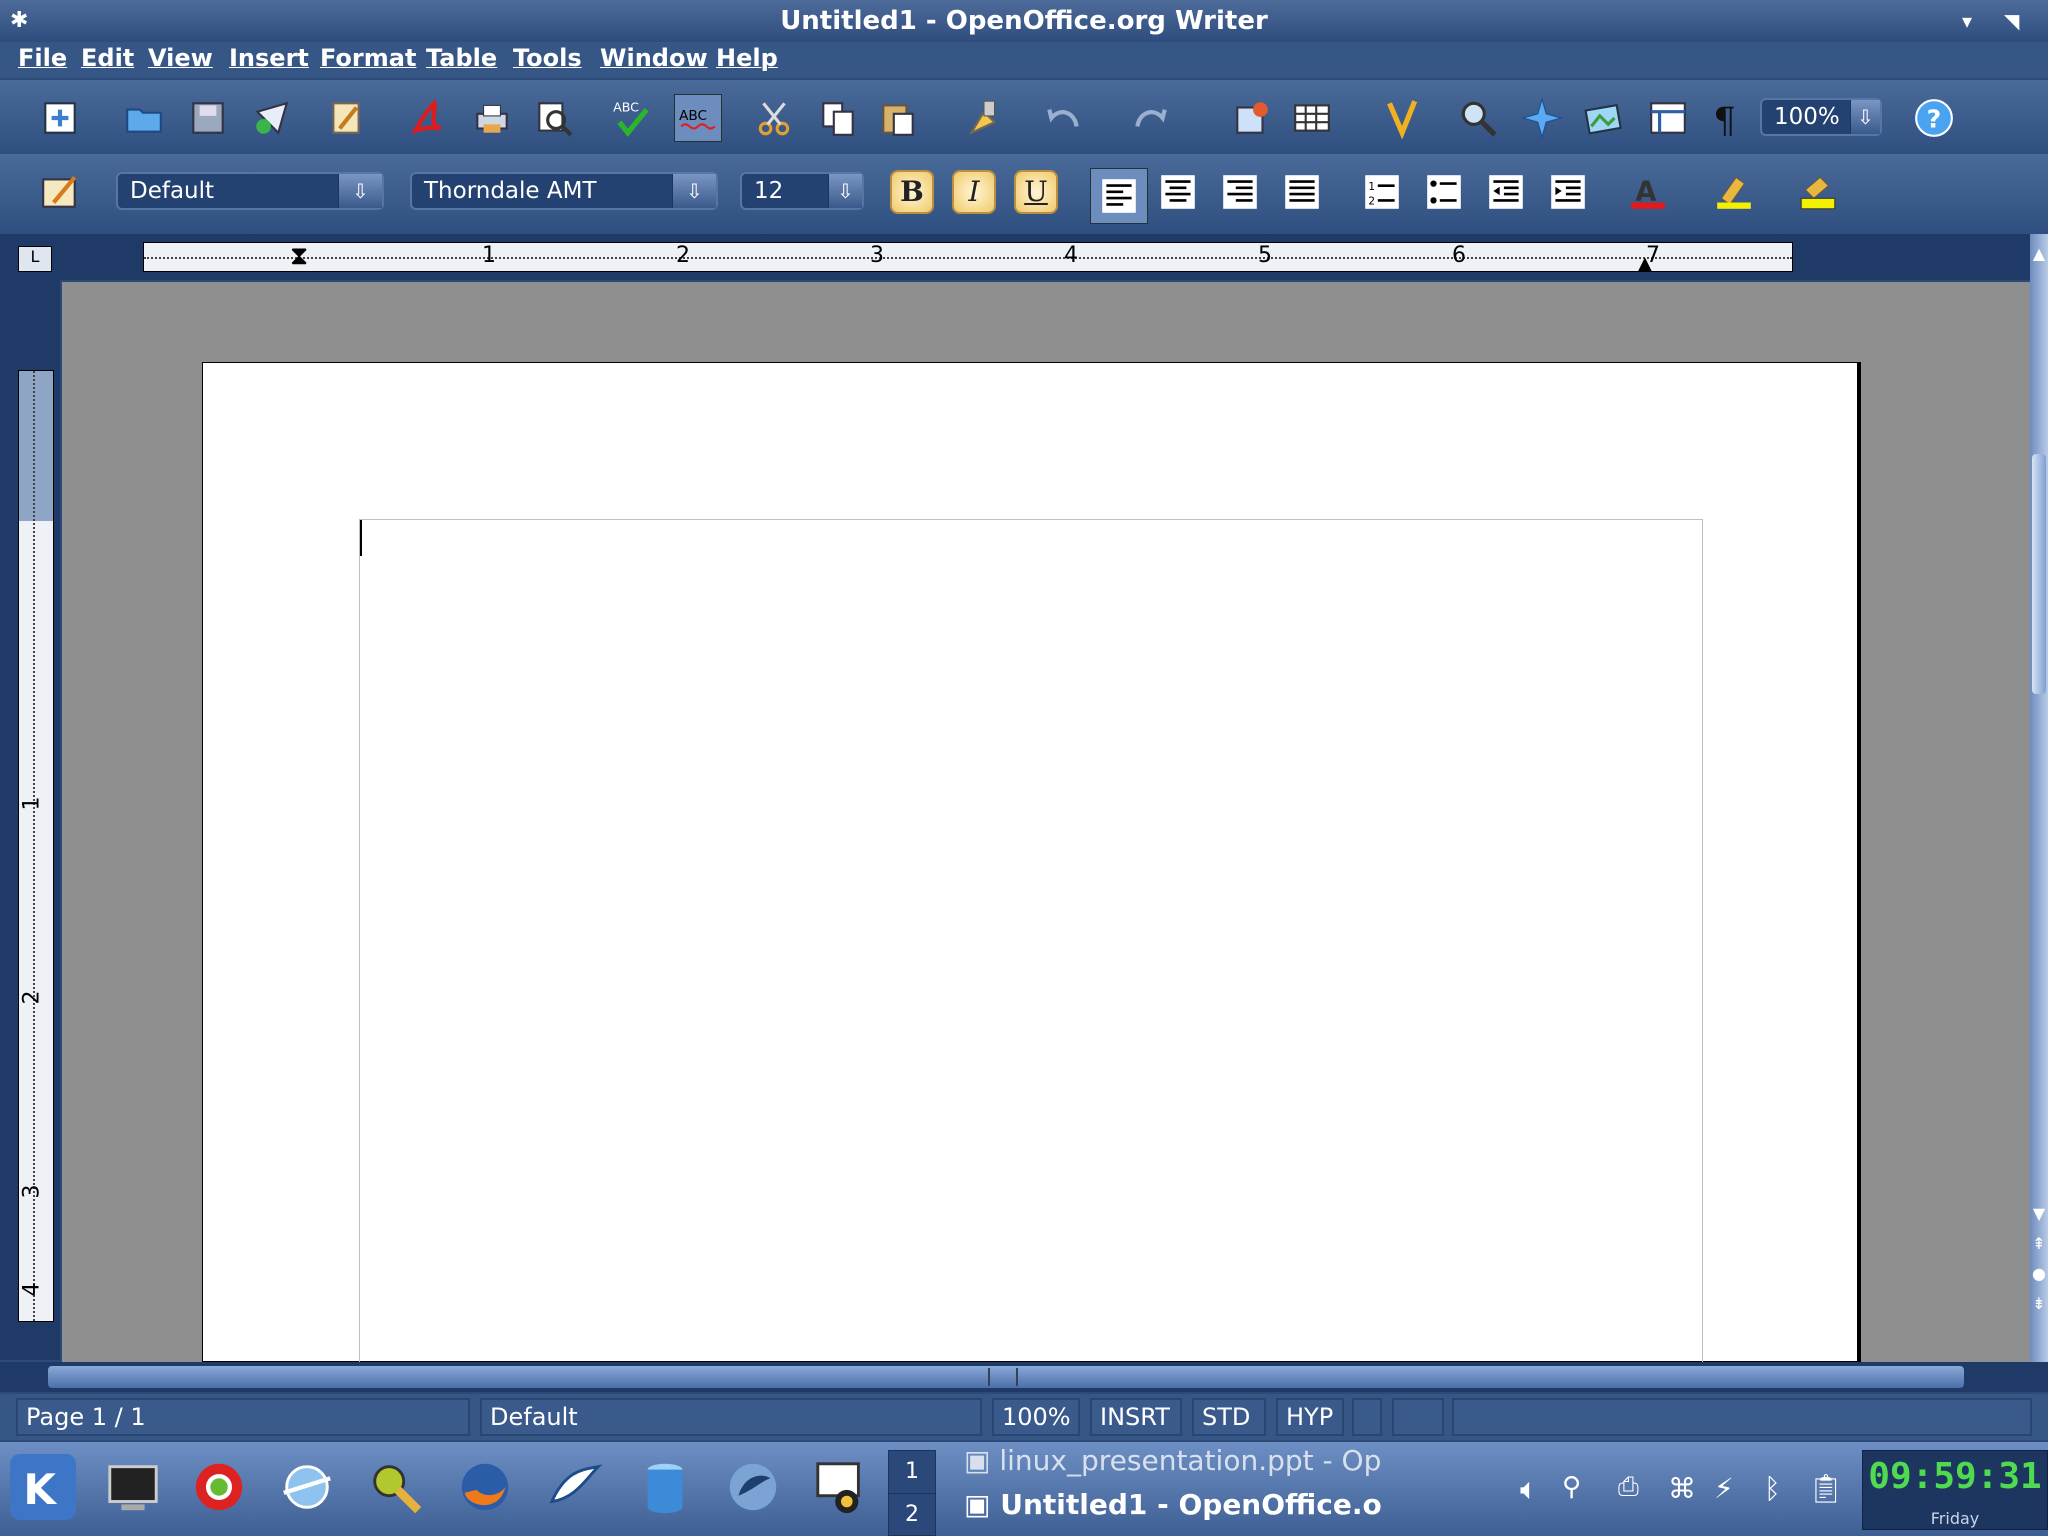  What do you see at coordinates (1252, 118) in the screenshot?
I see `hyperlink-icon` at bounding box center [1252, 118].